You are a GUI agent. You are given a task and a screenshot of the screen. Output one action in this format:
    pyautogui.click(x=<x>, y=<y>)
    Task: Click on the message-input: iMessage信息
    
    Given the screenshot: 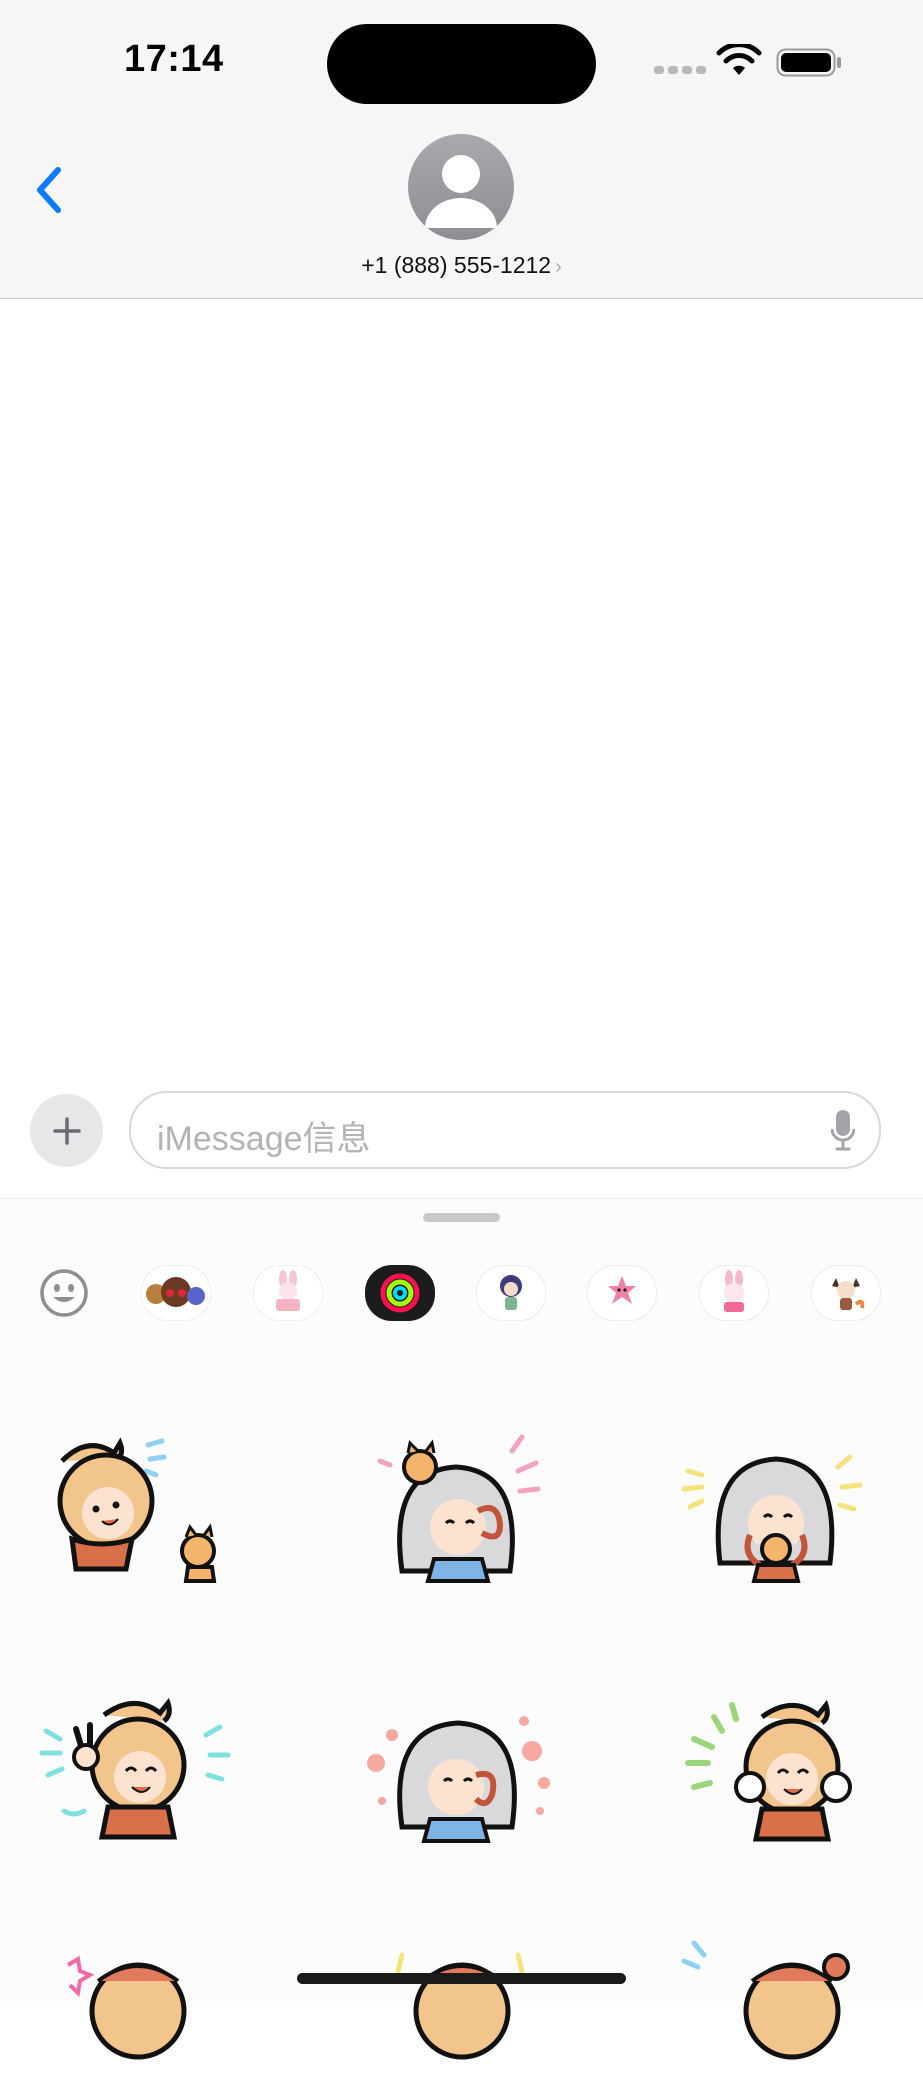 What is the action you would take?
    pyautogui.click(x=505, y=1130)
    